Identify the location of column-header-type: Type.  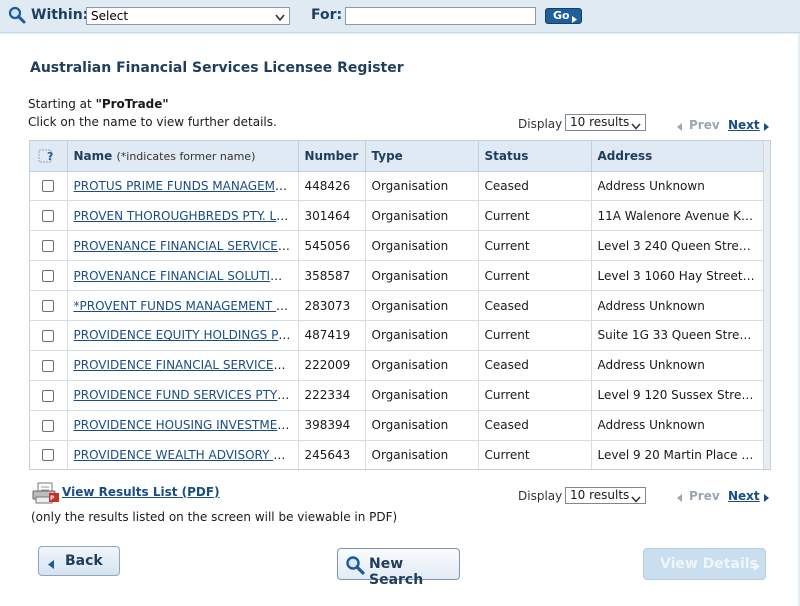
(422, 156).